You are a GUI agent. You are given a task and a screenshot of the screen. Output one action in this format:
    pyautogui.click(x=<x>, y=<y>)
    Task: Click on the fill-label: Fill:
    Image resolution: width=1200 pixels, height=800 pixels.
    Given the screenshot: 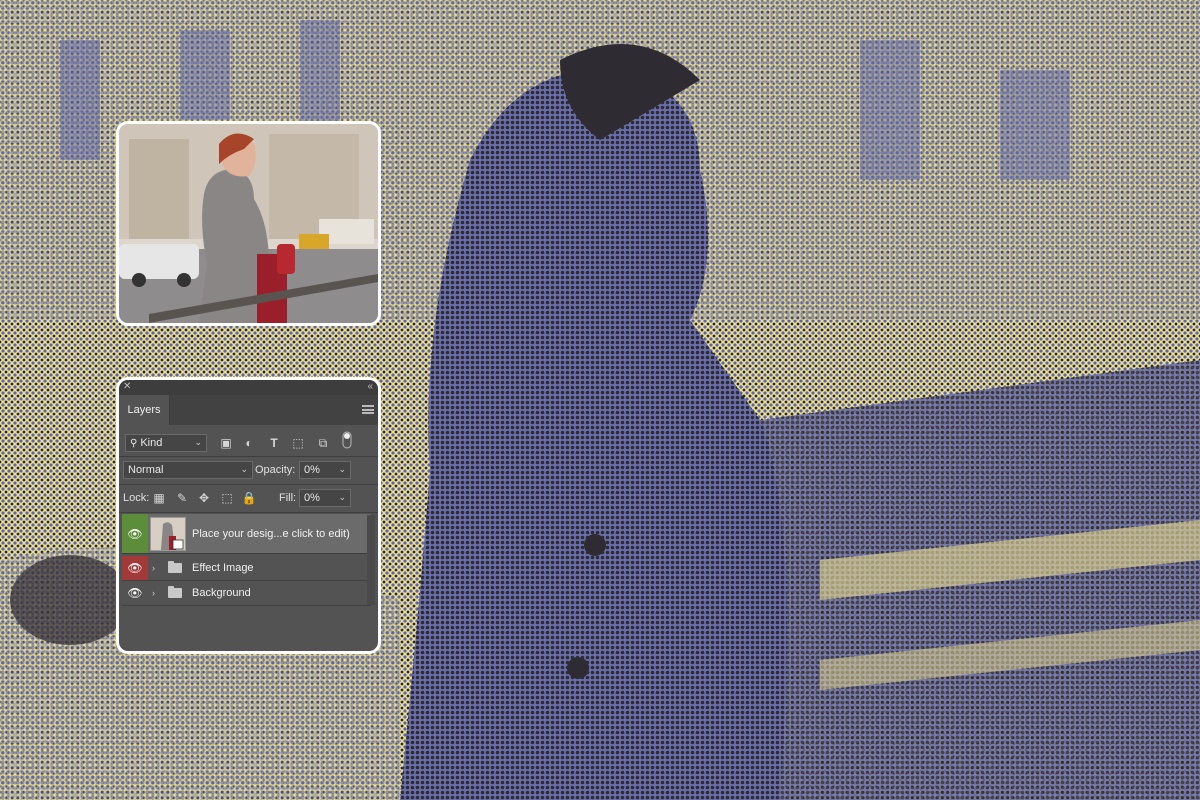 What is the action you would take?
    pyautogui.click(x=288, y=498)
    